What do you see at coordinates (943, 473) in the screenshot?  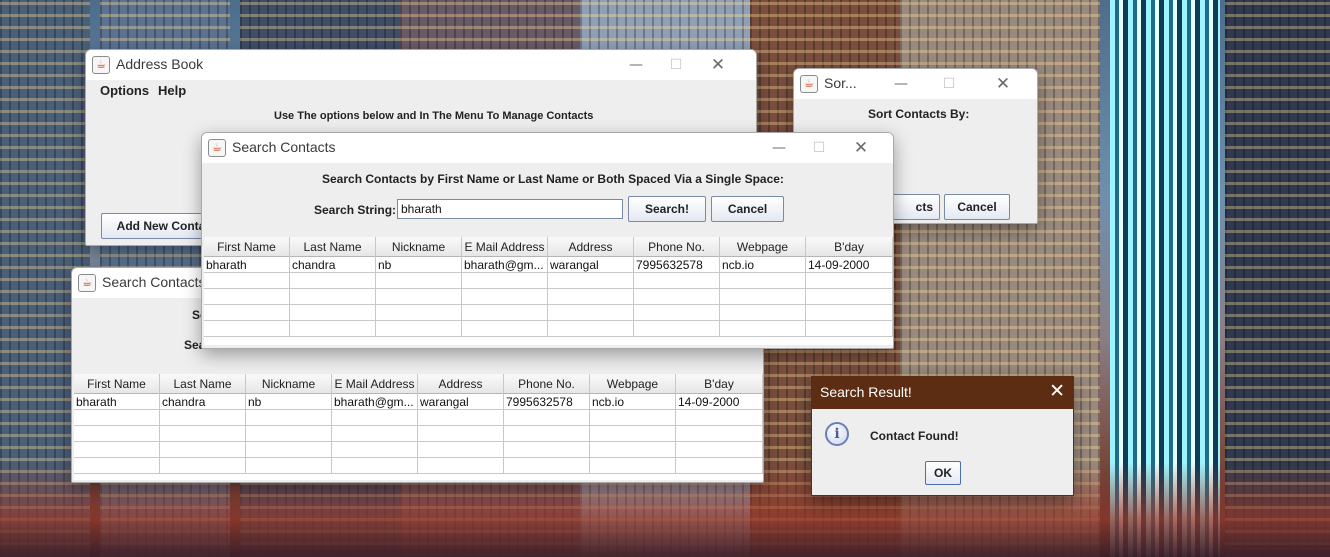 I see `ok-button: OK` at bounding box center [943, 473].